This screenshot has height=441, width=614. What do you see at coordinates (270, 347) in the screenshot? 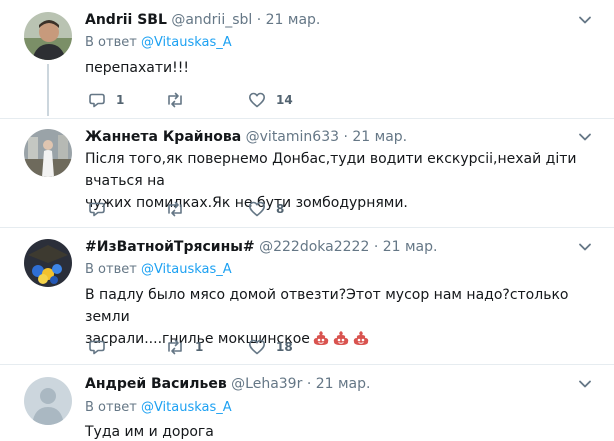
I see `like-button: 18` at bounding box center [270, 347].